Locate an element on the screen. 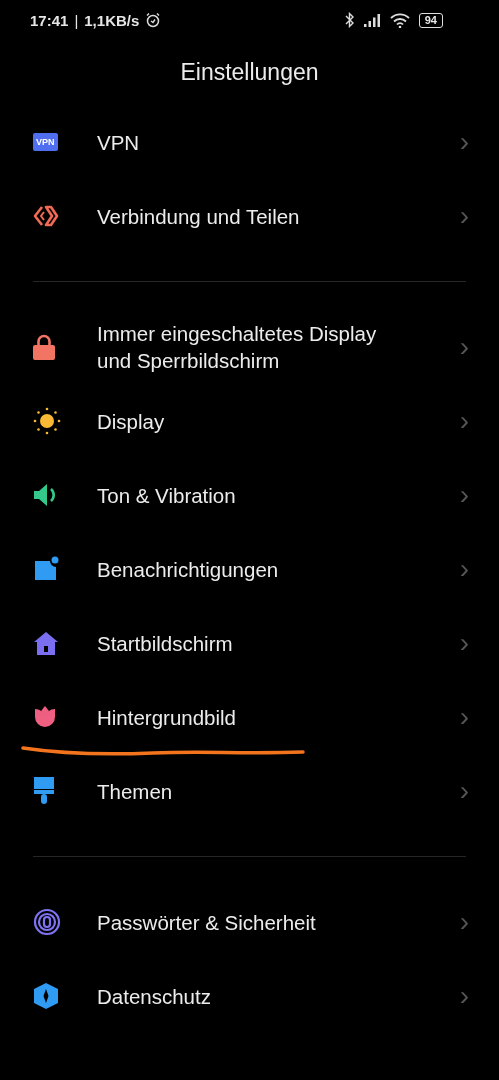 This screenshot has width=499, height=1080. settings-item: Display › is located at coordinates (249, 421).